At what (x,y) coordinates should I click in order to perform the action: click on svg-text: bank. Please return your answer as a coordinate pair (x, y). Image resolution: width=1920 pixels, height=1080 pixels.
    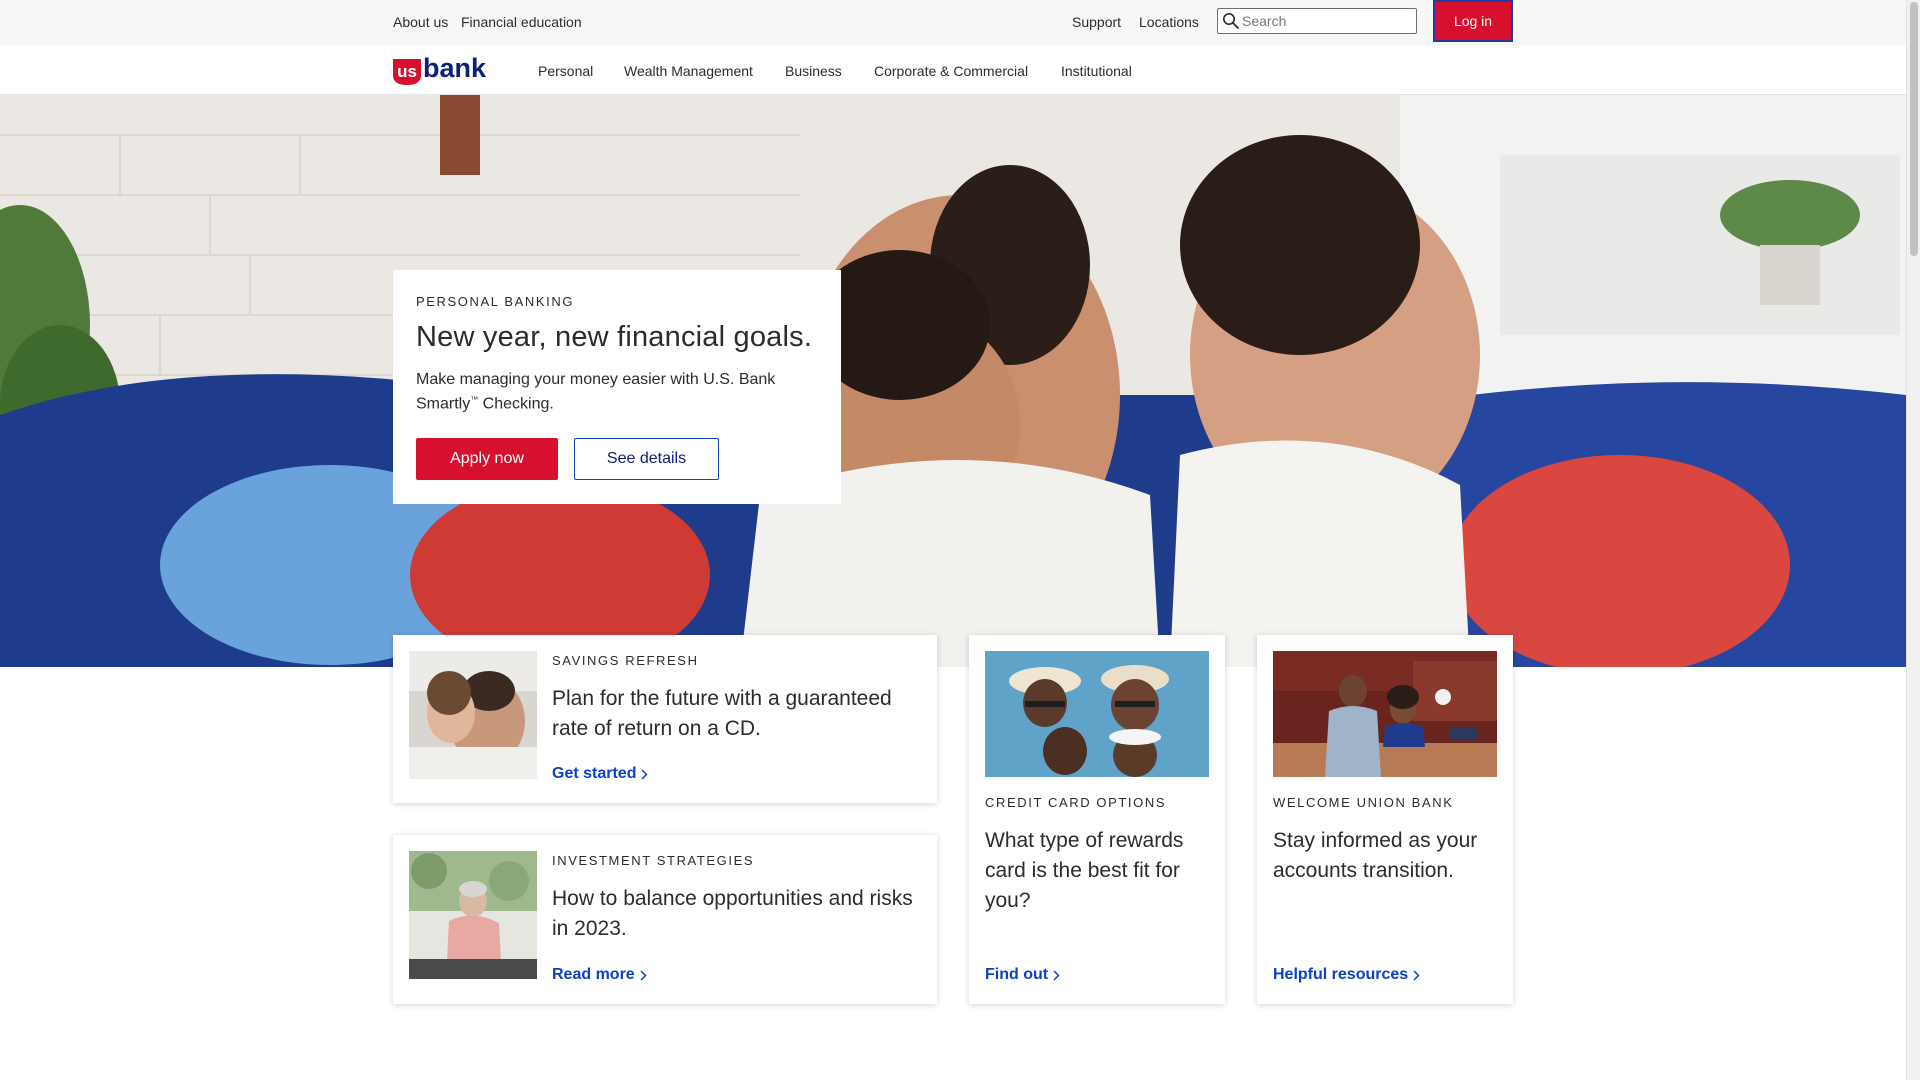
    Looking at the image, I should click on (455, 68).